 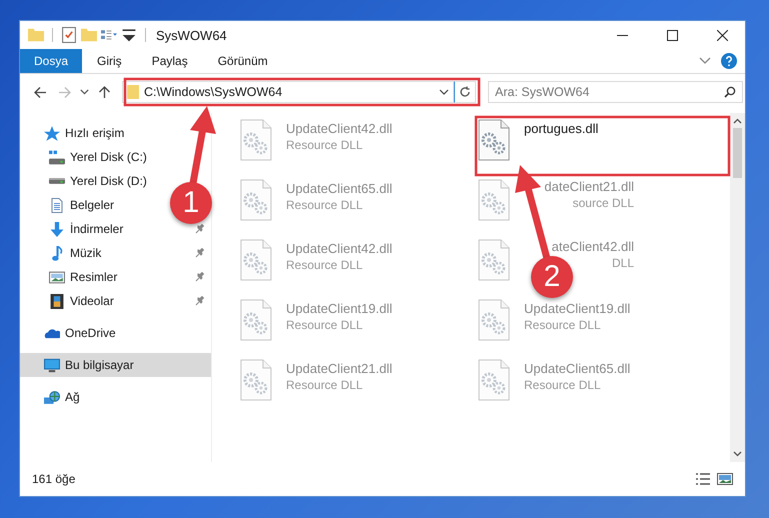 I want to click on up-arrow-icon, so click(x=104, y=92).